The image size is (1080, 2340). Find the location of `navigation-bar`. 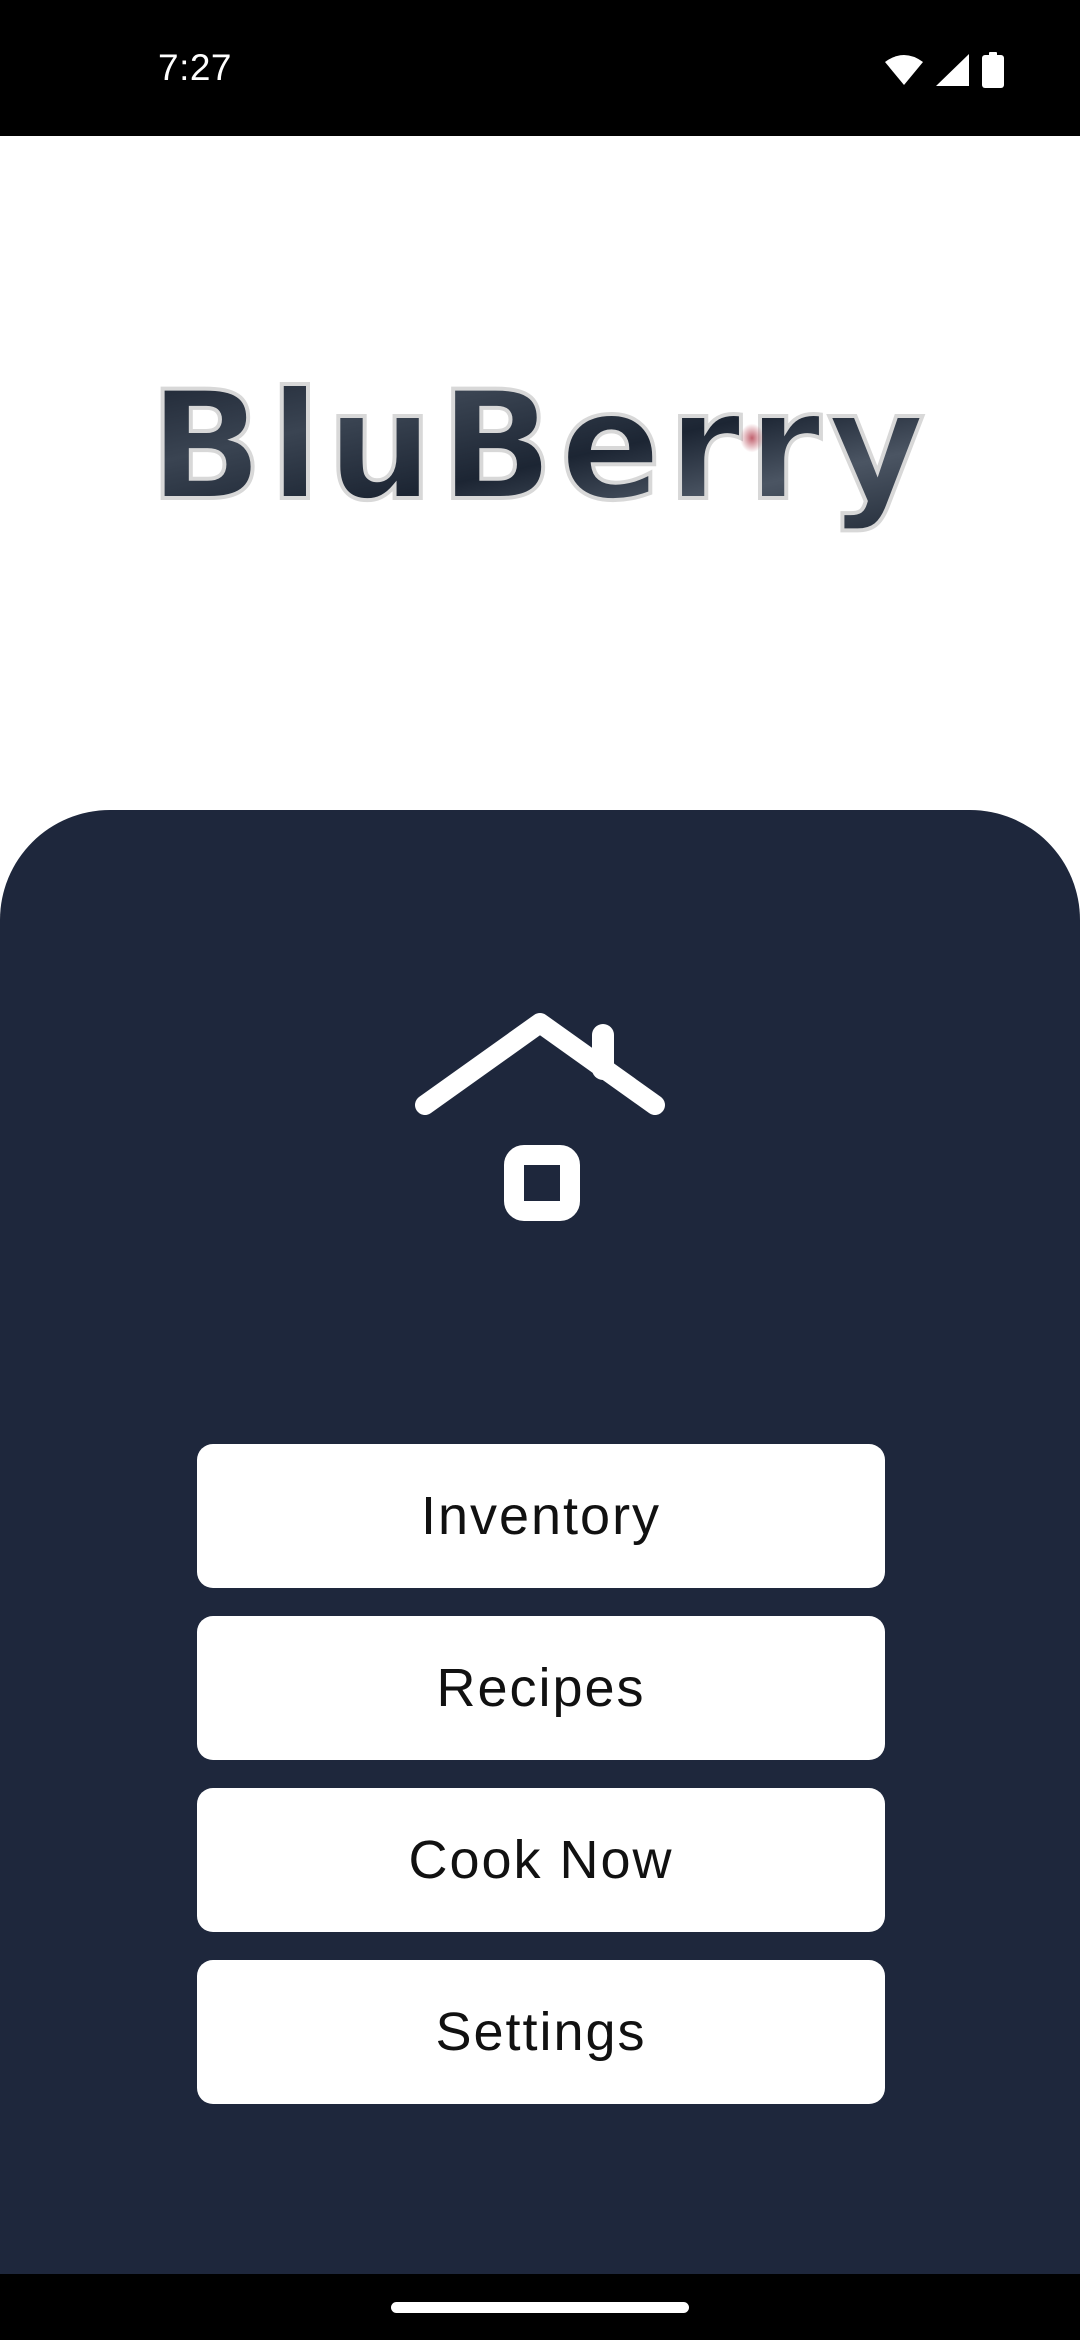

navigation-bar is located at coordinates (540, 2307).